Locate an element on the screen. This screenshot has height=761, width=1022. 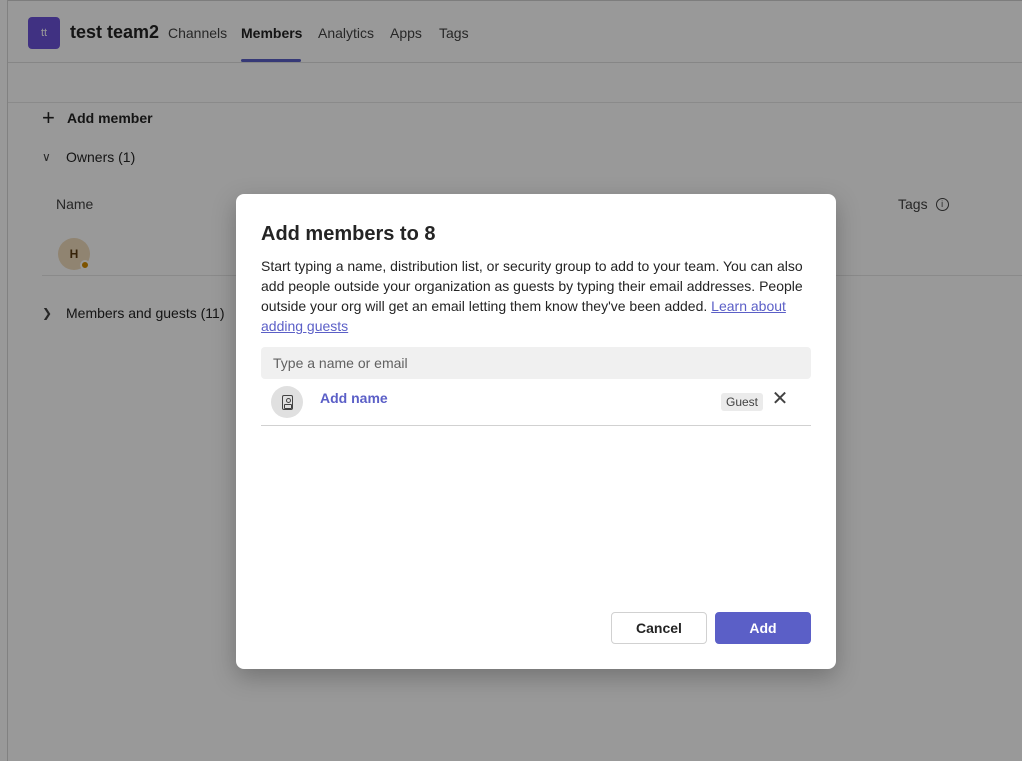
contact-card-icon is located at coordinates (287, 402).